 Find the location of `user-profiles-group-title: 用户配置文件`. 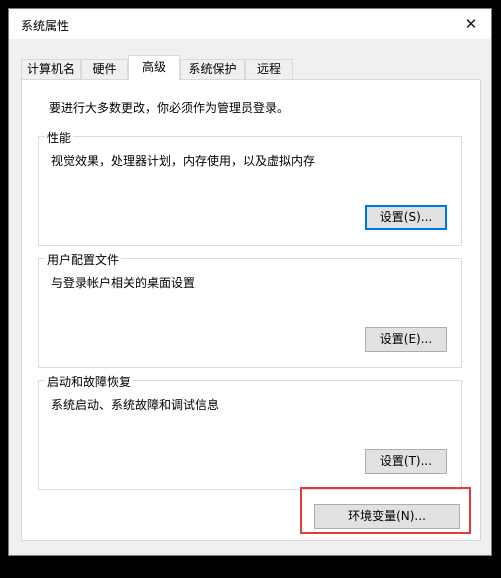

user-profiles-group-title: 用户配置文件 is located at coordinates (83, 259).